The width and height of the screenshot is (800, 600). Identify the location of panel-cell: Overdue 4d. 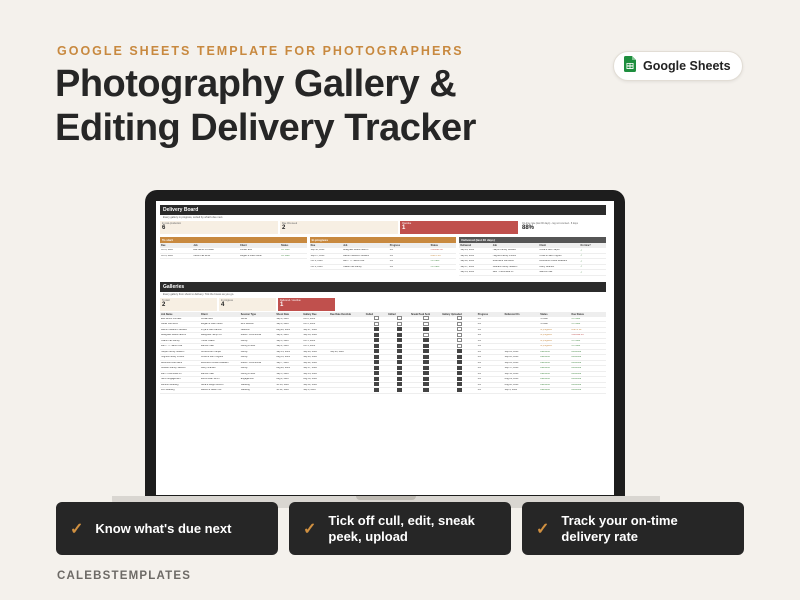
(436, 250).